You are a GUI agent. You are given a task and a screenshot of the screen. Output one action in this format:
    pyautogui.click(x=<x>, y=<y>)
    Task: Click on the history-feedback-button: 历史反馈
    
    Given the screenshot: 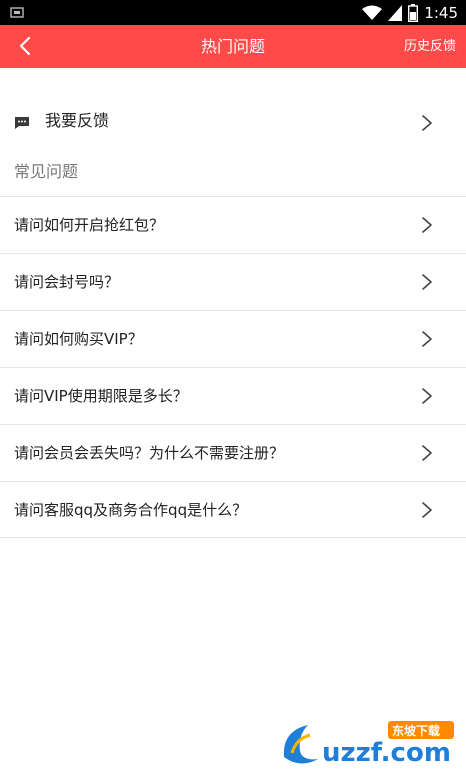 What is the action you would take?
    pyautogui.click(x=430, y=46)
    